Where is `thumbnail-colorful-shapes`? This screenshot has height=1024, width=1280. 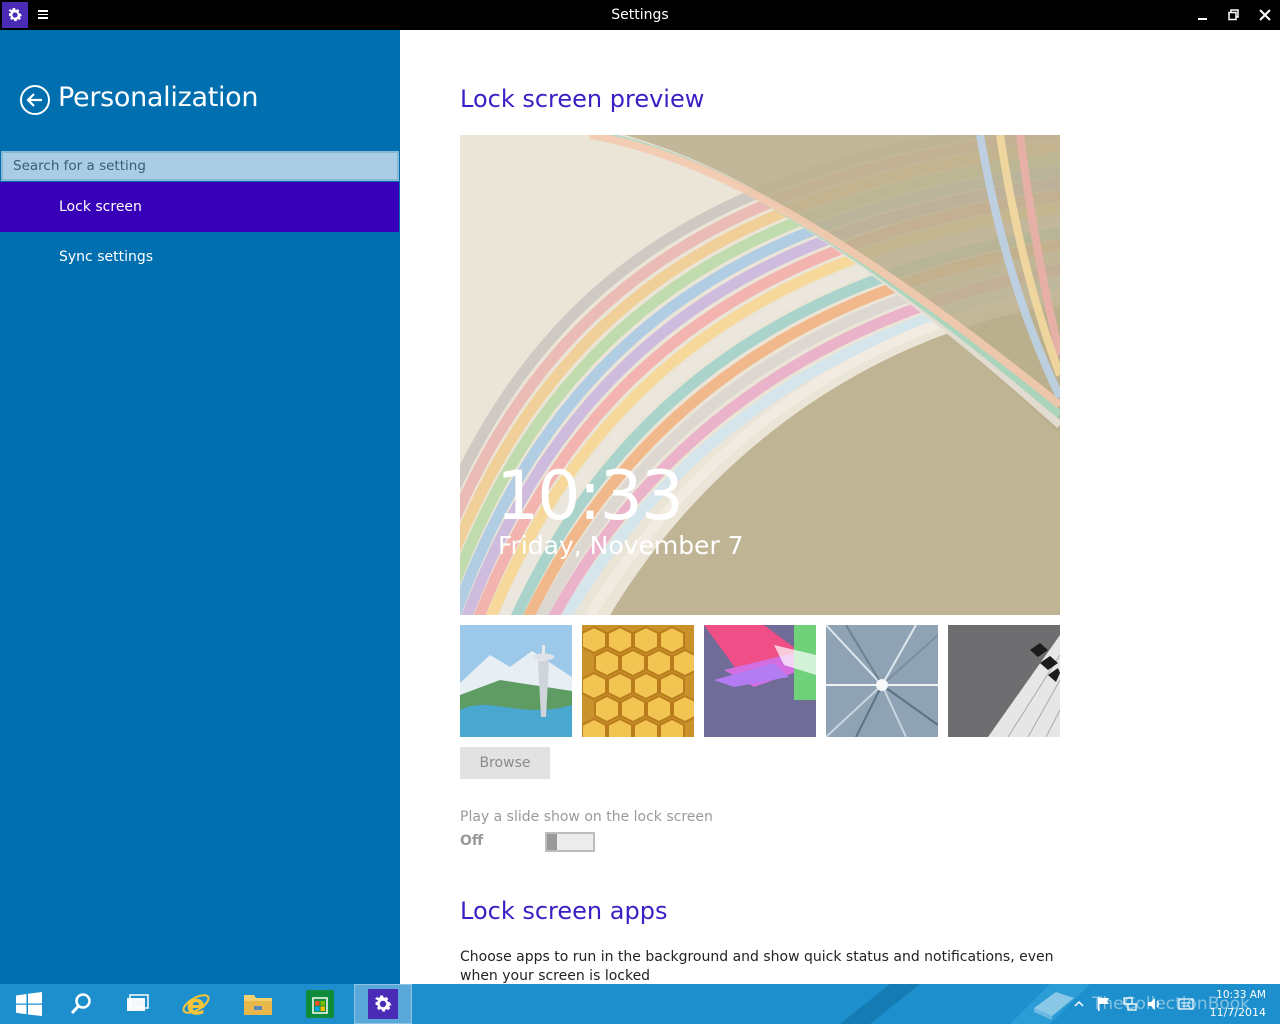
thumbnail-colorful-shapes is located at coordinates (760, 681).